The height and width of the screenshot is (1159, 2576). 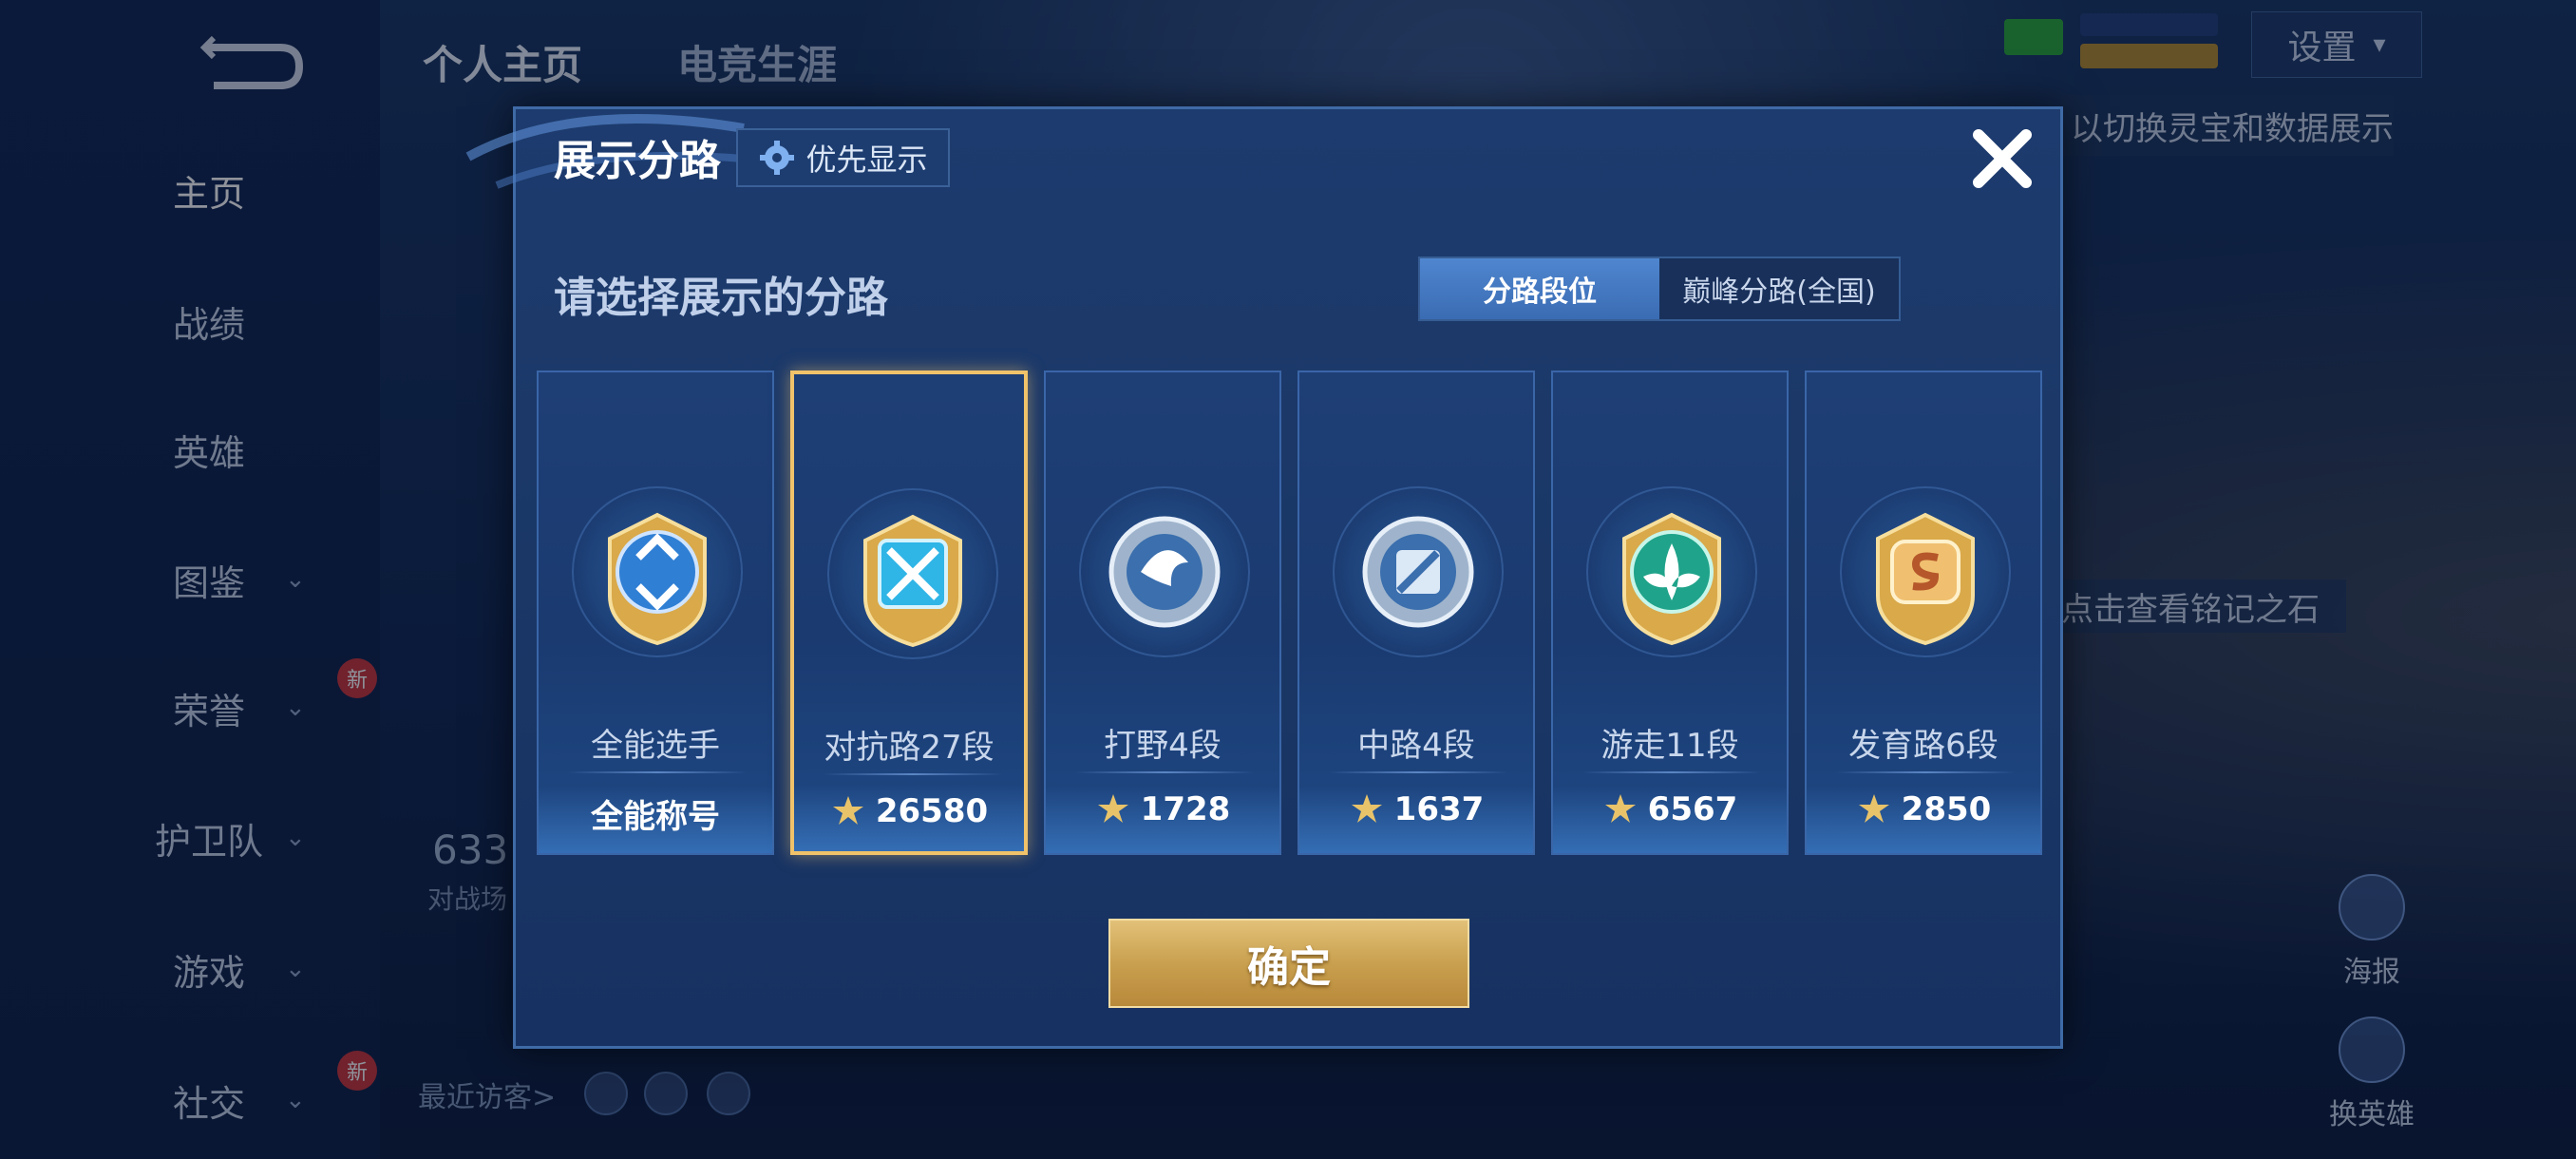 I want to click on lane-score: 1728, so click(x=1162, y=809).